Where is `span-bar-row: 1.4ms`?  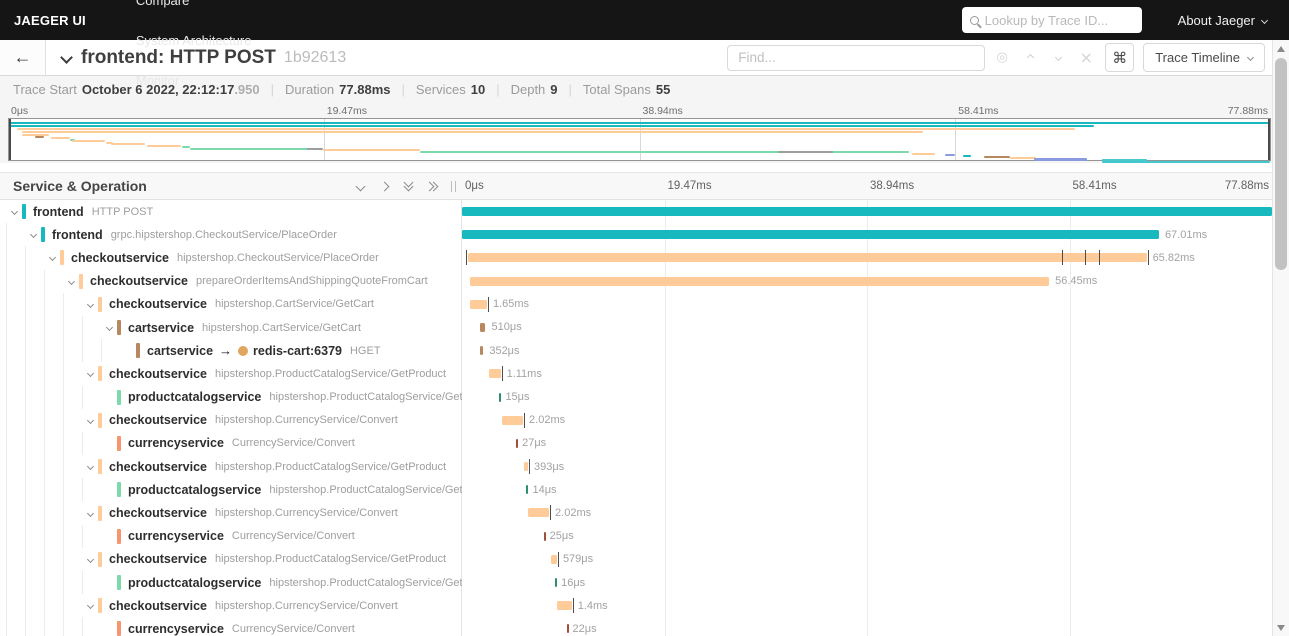
span-bar-row: 1.4ms is located at coordinates (867, 605).